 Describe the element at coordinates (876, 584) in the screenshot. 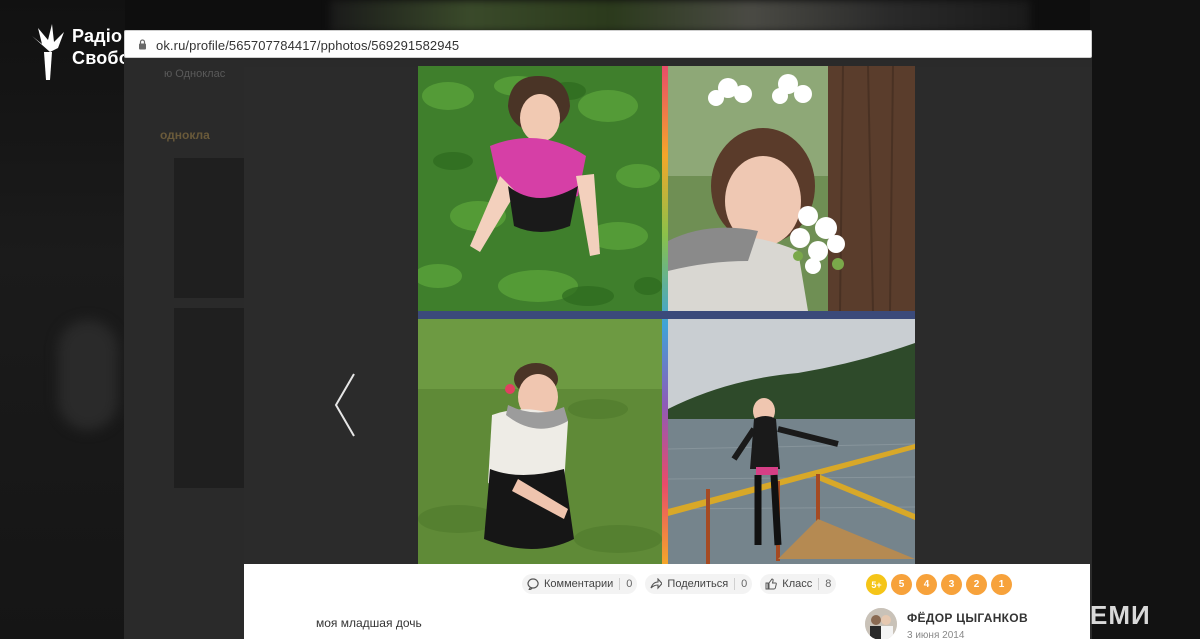

I see `rating-5-plus-button: 5+` at that location.